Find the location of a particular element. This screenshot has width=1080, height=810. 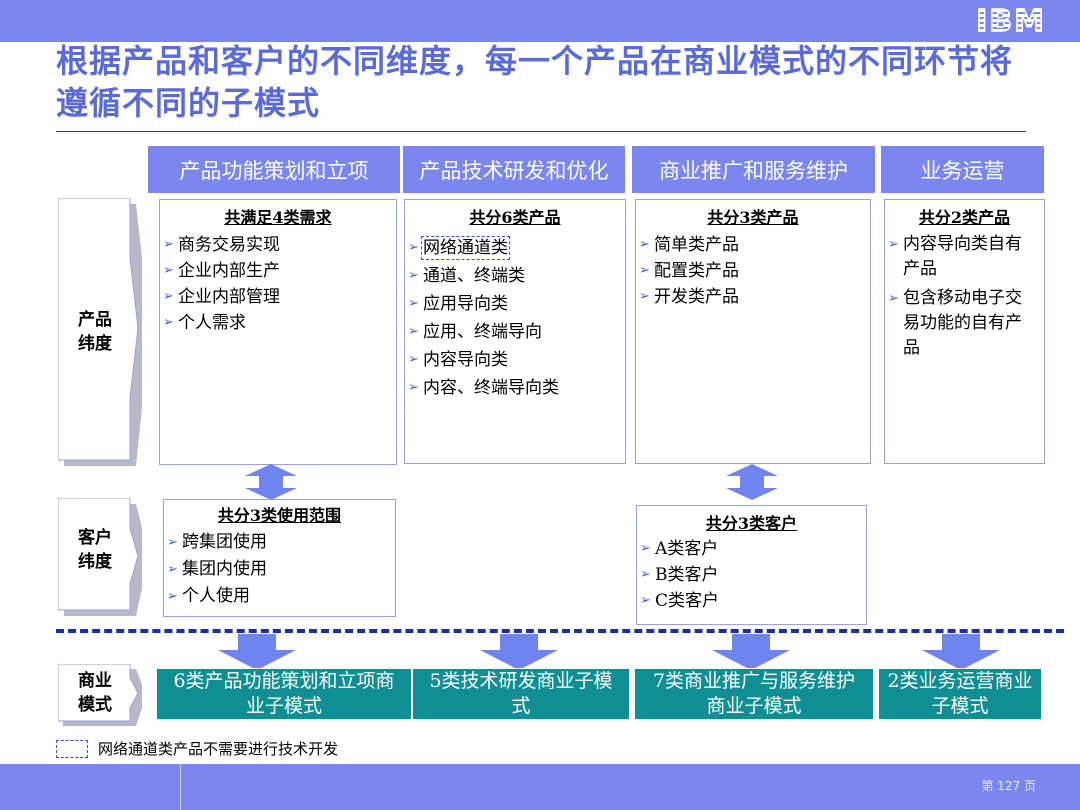

list-item-text: 商务交易实现 is located at coordinates (229, 245).